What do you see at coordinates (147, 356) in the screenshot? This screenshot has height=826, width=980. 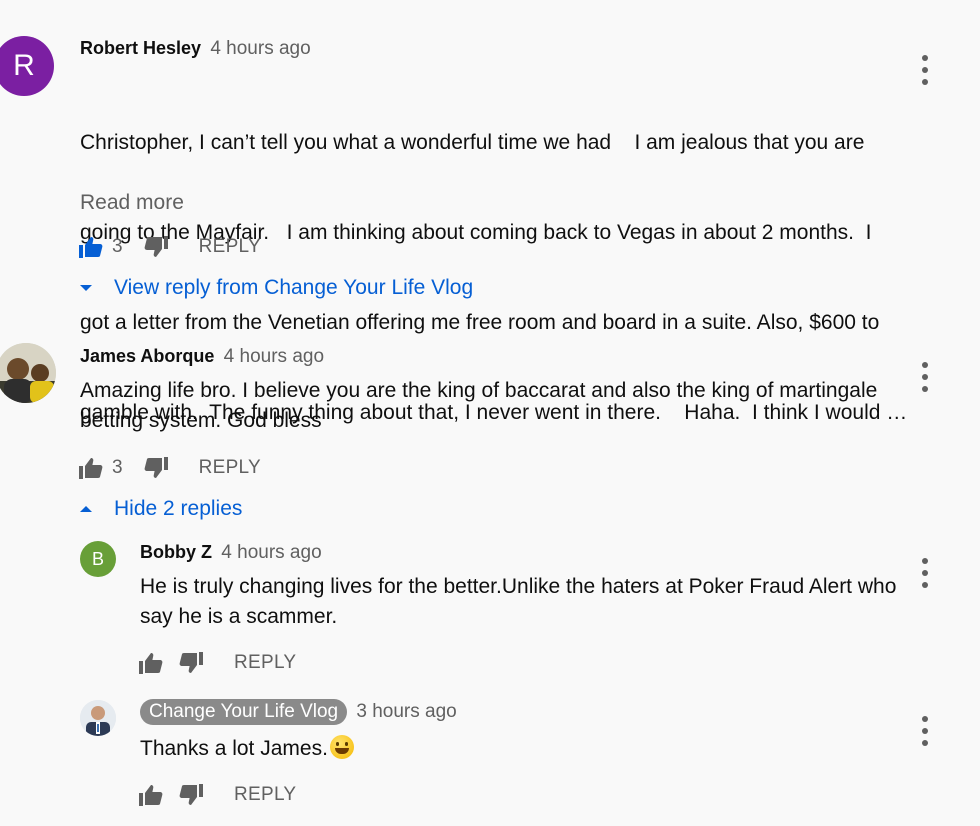 I see `author-name: James Aborque` at bounding box center [147, 356].